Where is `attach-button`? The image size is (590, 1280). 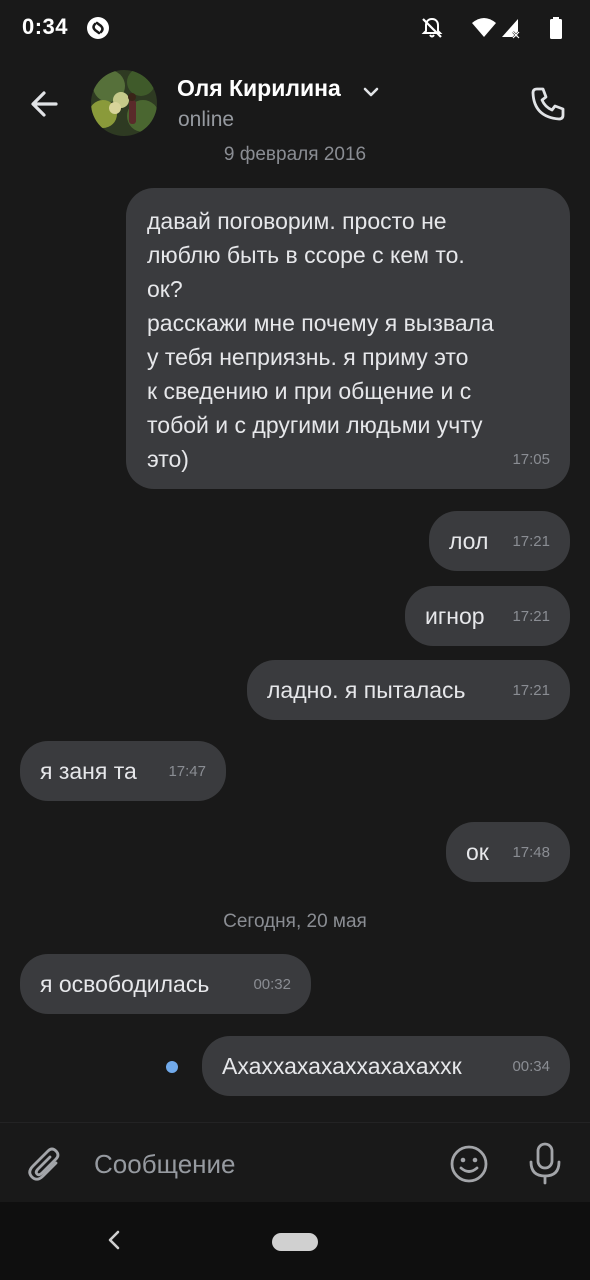 attach-button is located at coordinates (46, 1165).